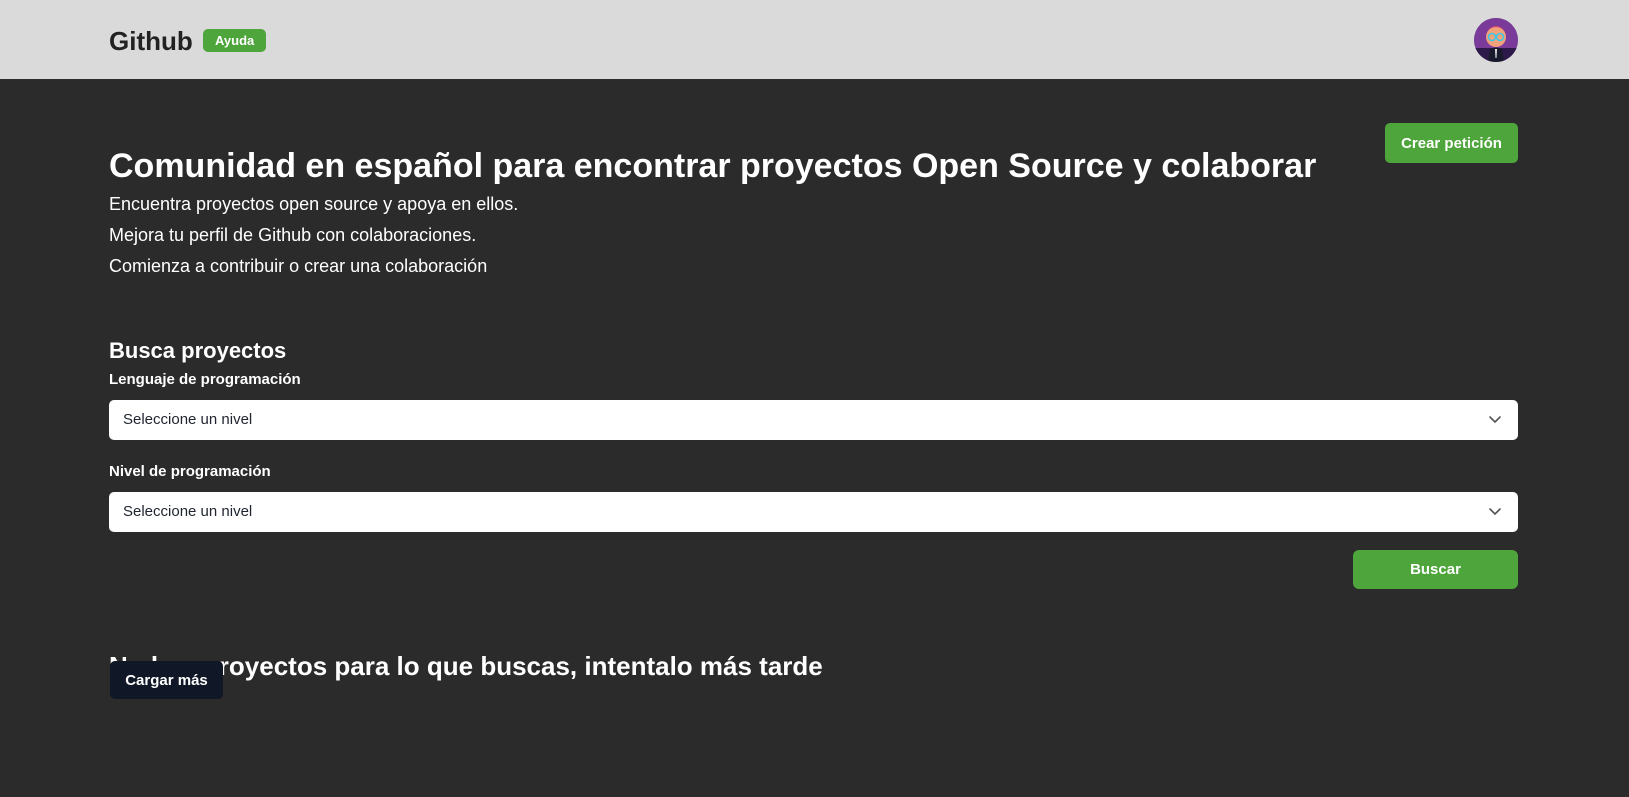 This screenshot has height=797, width=1629. Describe the element at coordinates (813, 512) in the screenshot. I see `level-select: Seleccione un nivel` at that location.